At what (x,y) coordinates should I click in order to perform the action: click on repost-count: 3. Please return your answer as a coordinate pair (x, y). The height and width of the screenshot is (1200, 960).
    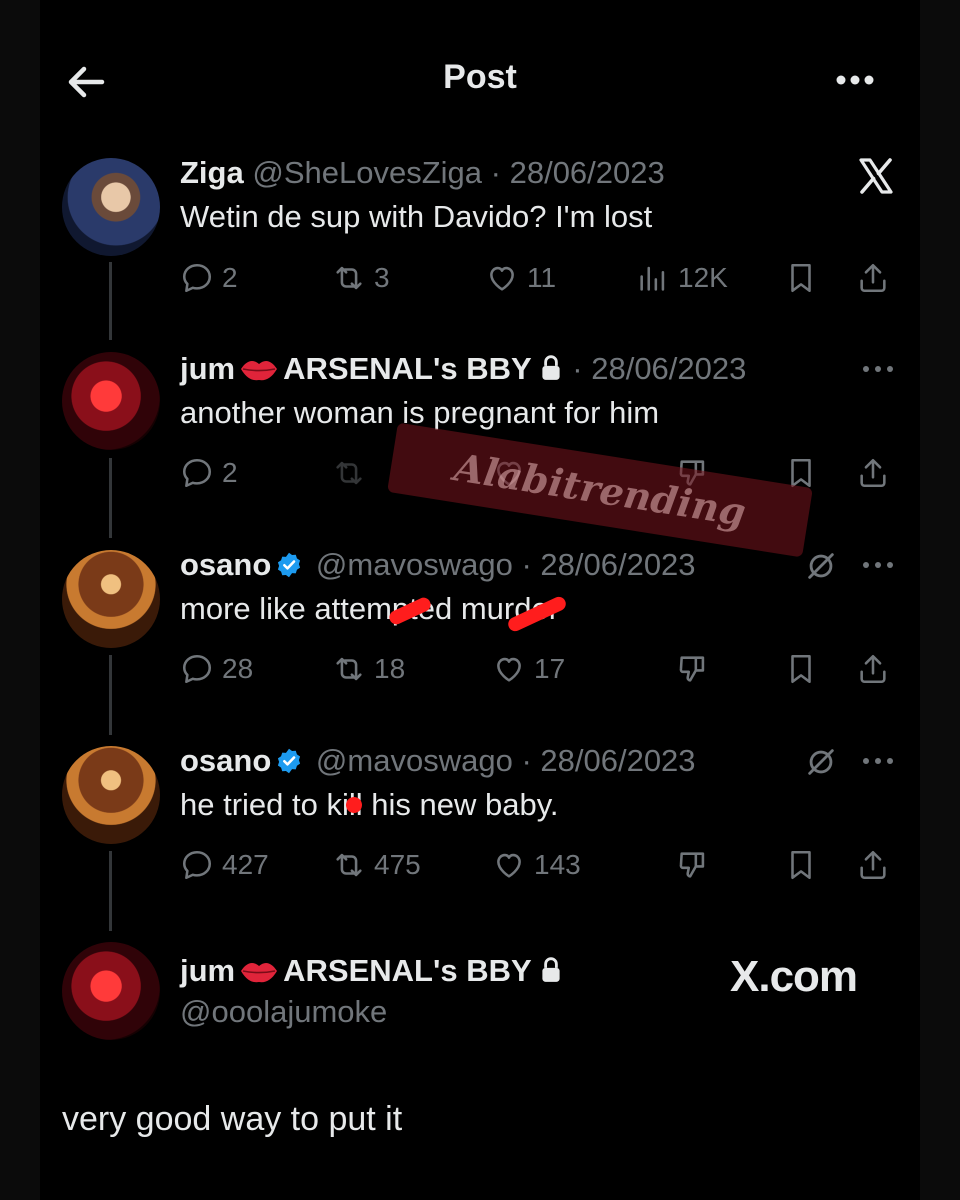
    Looking at the image, I should click on (382, 277).